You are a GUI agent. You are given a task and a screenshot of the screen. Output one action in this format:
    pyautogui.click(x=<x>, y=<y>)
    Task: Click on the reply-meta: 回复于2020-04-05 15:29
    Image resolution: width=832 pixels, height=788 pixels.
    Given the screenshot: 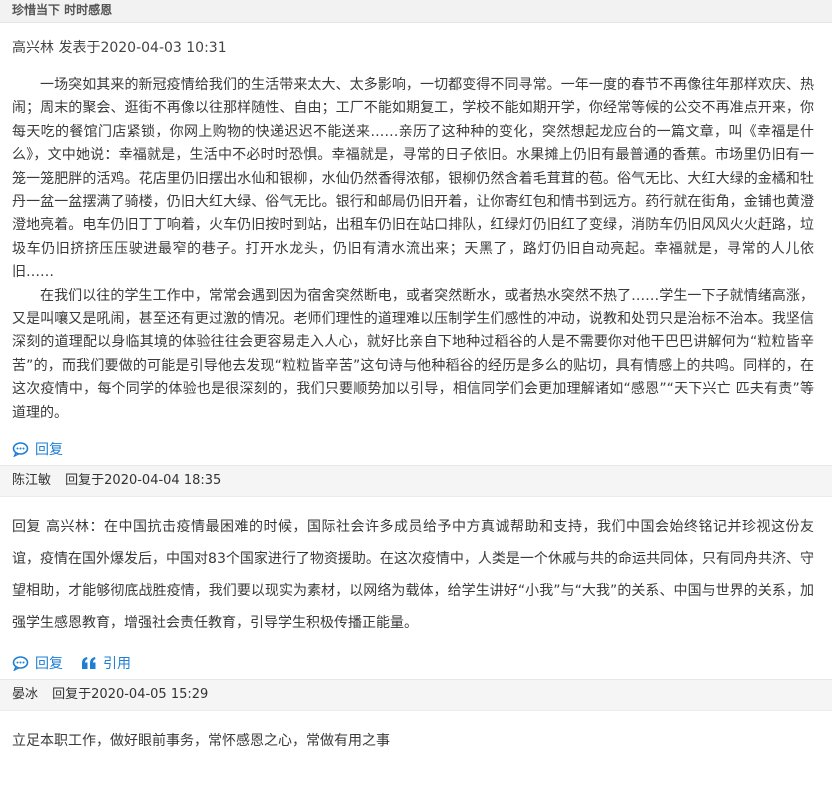 What is the action you would take?
    pyautogui.click(x=130, y=695)
    